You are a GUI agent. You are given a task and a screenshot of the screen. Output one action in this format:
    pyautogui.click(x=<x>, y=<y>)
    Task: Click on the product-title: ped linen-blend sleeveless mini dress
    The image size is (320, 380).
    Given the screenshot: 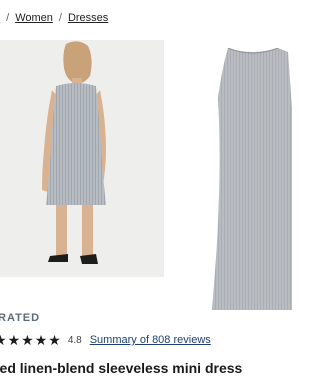 What is the action you would take?
    pyautogui.click(x=121, y=368)
    